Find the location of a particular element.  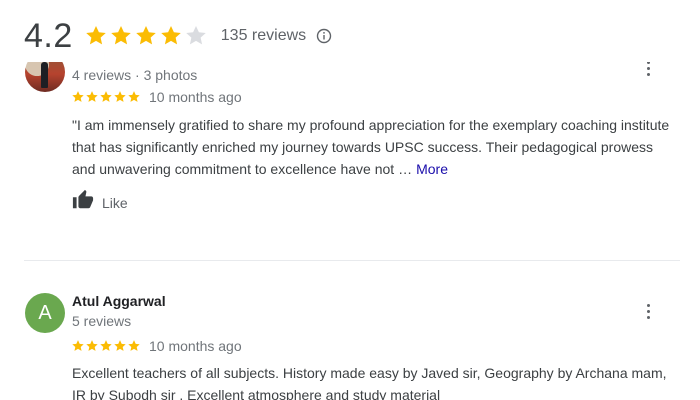

thumbs-up-icon is located at coordinates (83, 202).